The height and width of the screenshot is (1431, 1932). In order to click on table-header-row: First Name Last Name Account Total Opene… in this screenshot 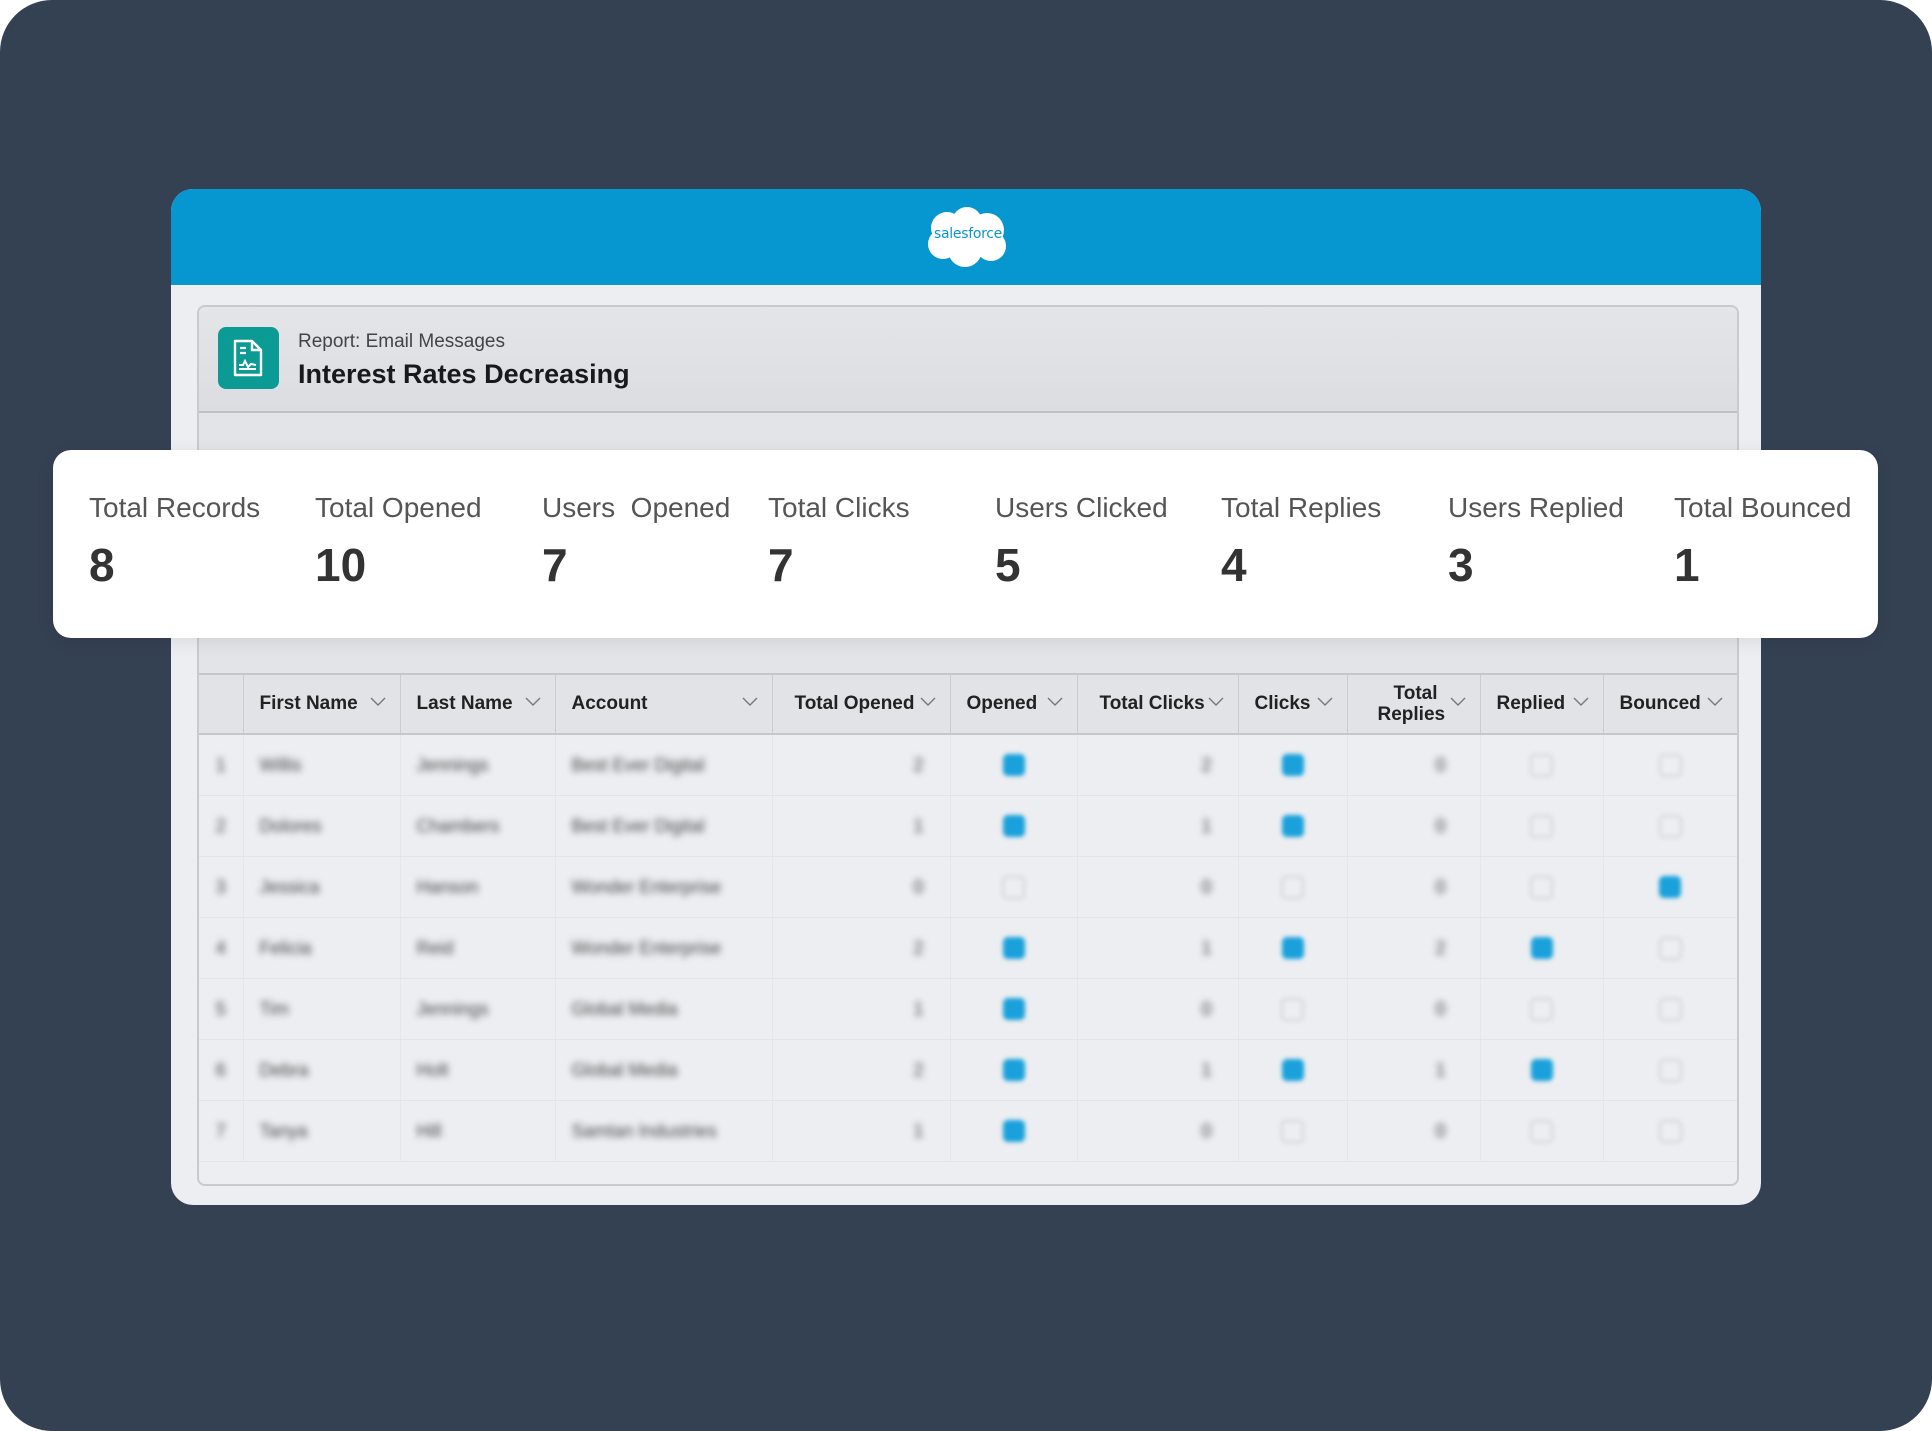, I will do `click(968, 704)`.